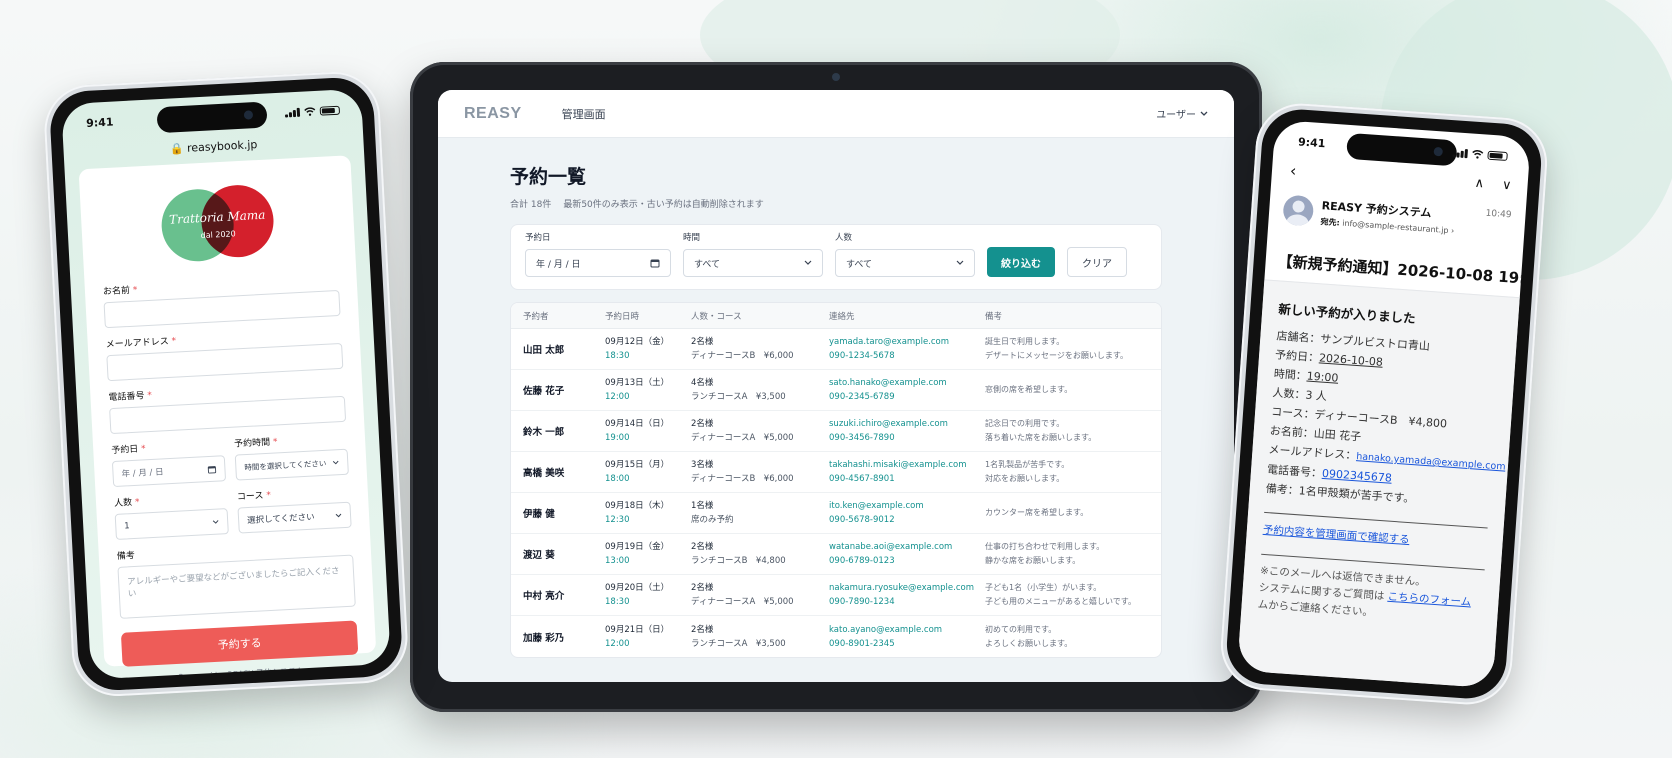 Image resolution: width=1672 pixels, height=758 pixels. Describe the element at coordinates (1357, 476) in the screenshot. I see `customer-tel-link: 0902345678` at that location.